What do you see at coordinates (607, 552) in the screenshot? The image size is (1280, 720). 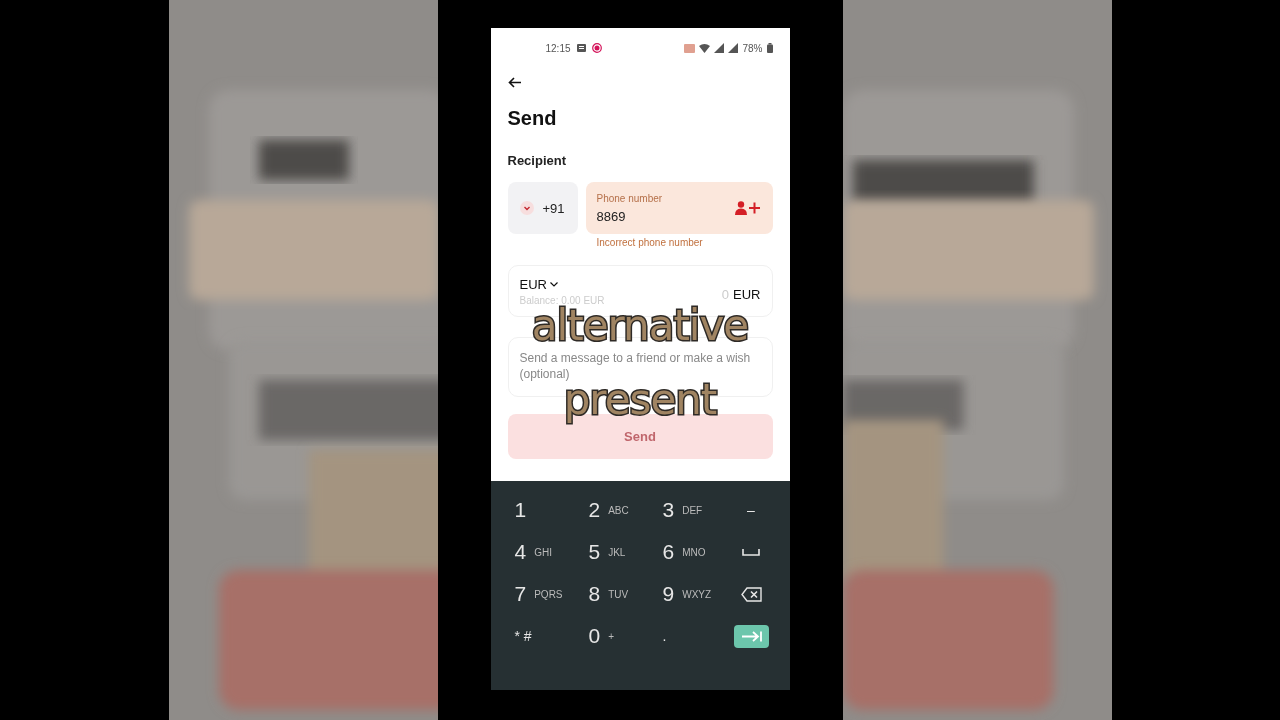 I see `keyboard-key: 5 JKL` at bounding box center [607, 552].